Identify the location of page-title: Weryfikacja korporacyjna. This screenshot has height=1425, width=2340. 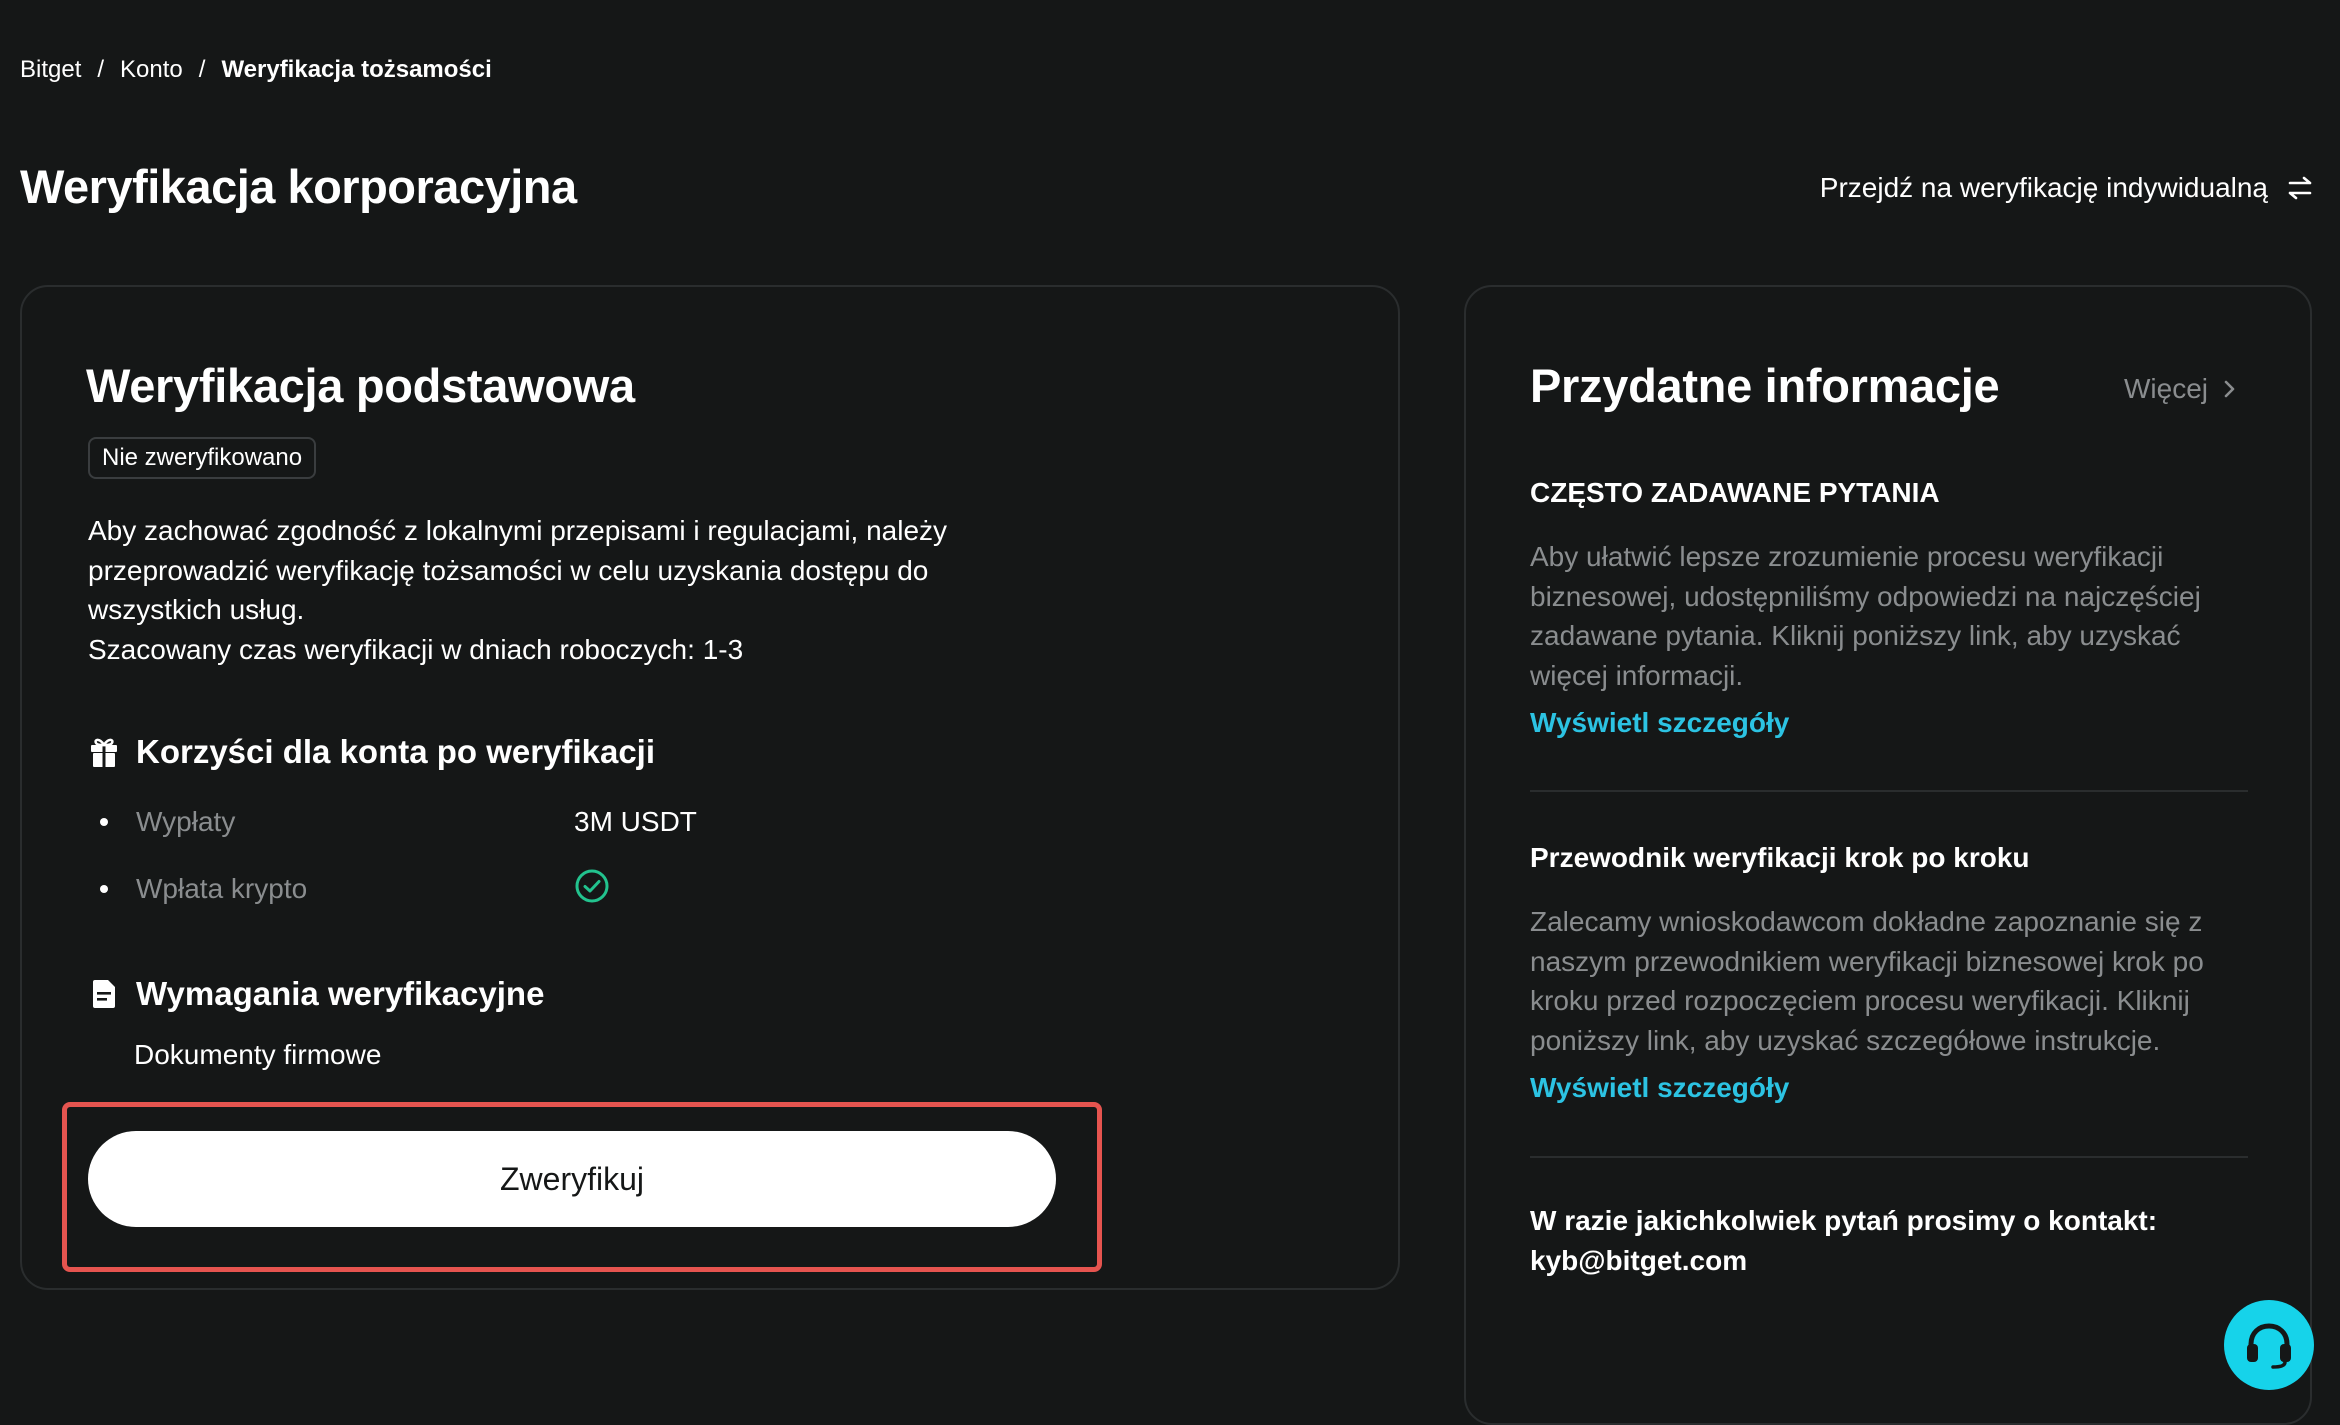
(298, 186).